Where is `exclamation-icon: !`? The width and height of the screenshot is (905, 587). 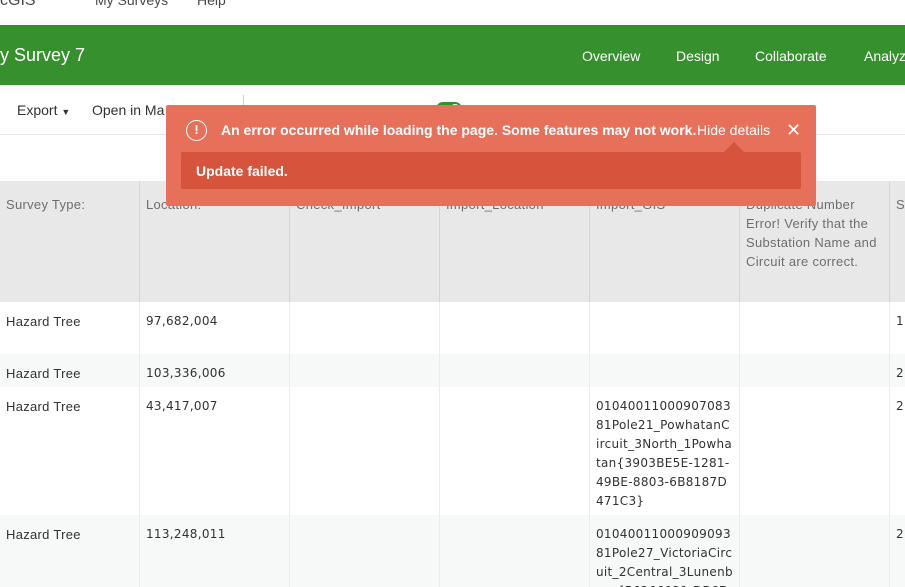
exclamation-icon: ! is located at coordinates (196, 130).